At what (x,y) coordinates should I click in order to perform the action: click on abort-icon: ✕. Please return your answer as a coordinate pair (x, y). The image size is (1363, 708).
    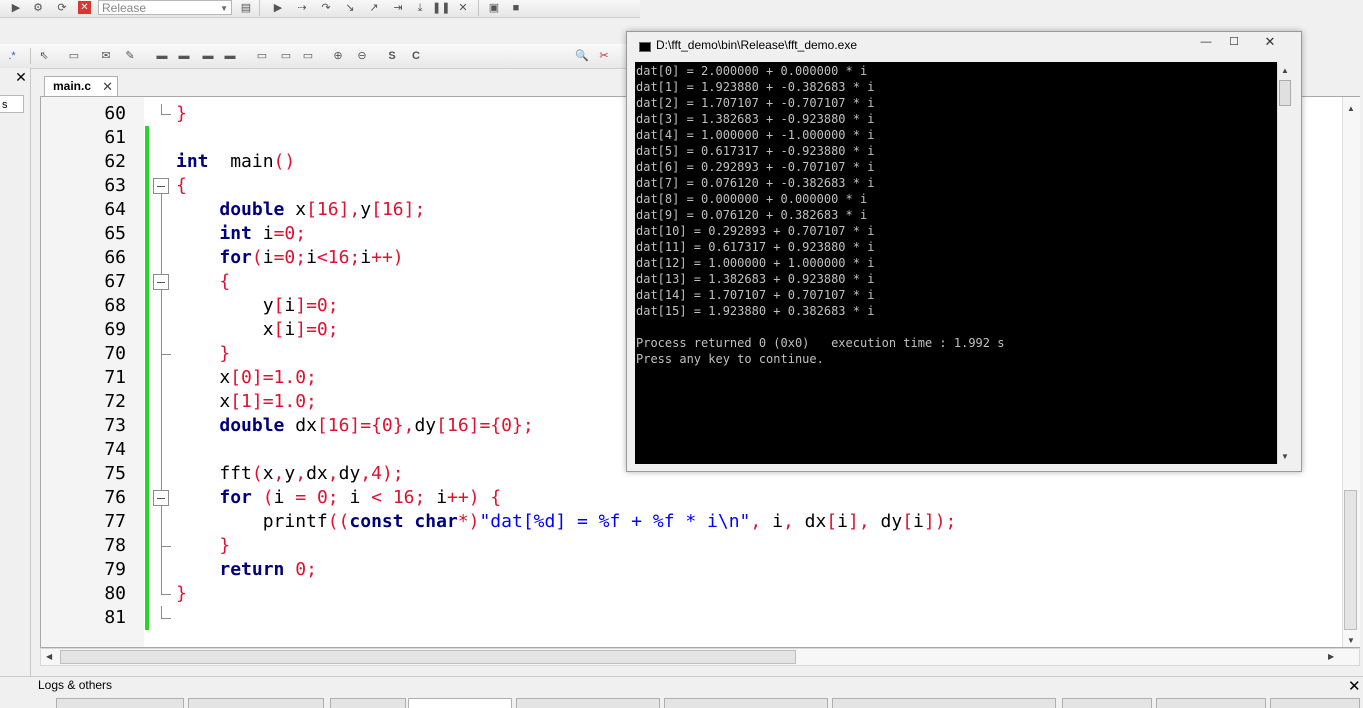
    Looking at the image, I should click on (84, 7).